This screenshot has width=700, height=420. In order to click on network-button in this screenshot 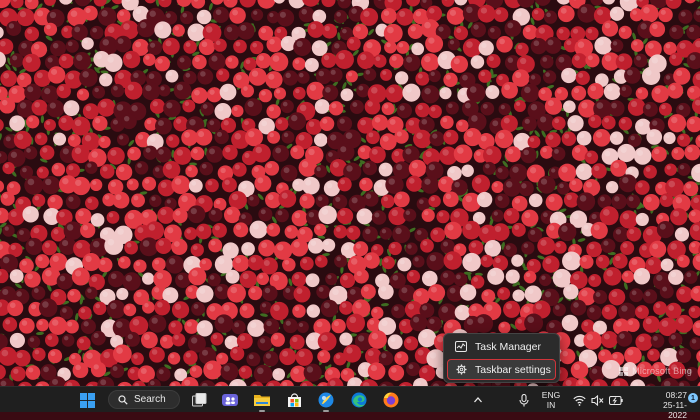, I will do `click(579, 400)`.